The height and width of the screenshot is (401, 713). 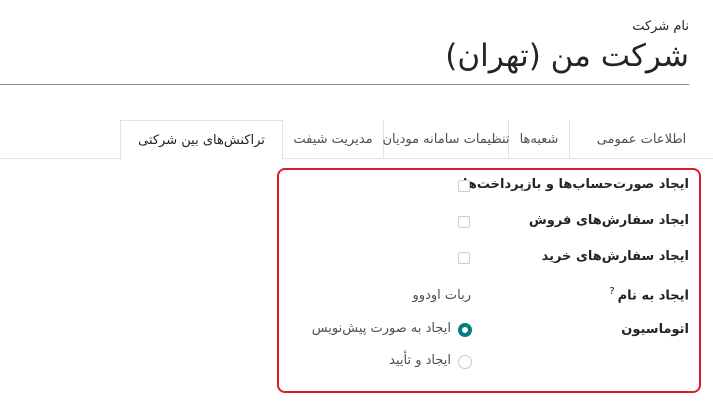 I want to click on automation-radio-draft, so click(x=465, y=330).